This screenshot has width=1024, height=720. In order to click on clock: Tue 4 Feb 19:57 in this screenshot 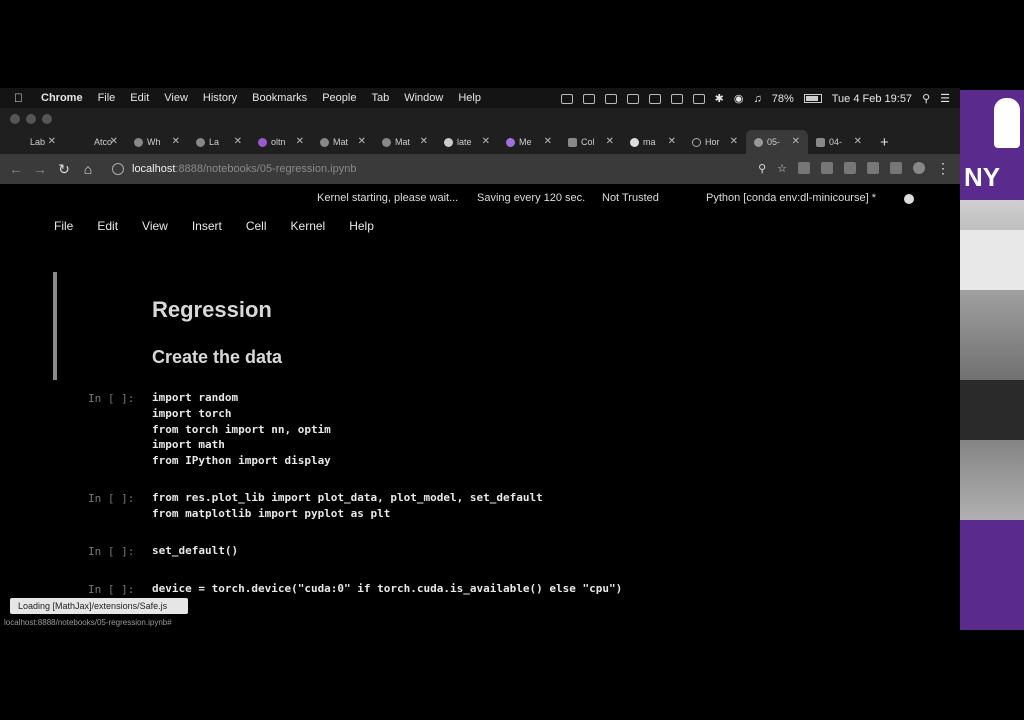, I will do `click(872, 99)`.